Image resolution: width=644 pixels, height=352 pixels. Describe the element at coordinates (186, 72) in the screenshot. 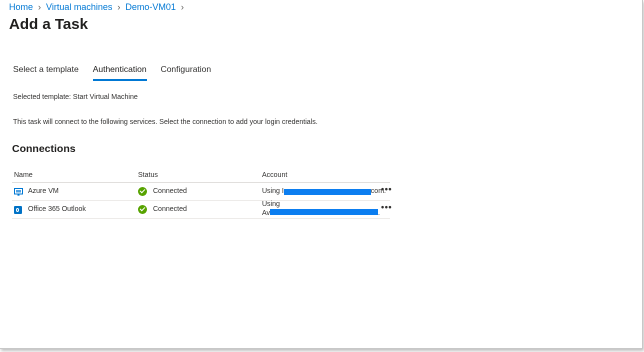

I see `tab-configuration: Configuration` at that location.